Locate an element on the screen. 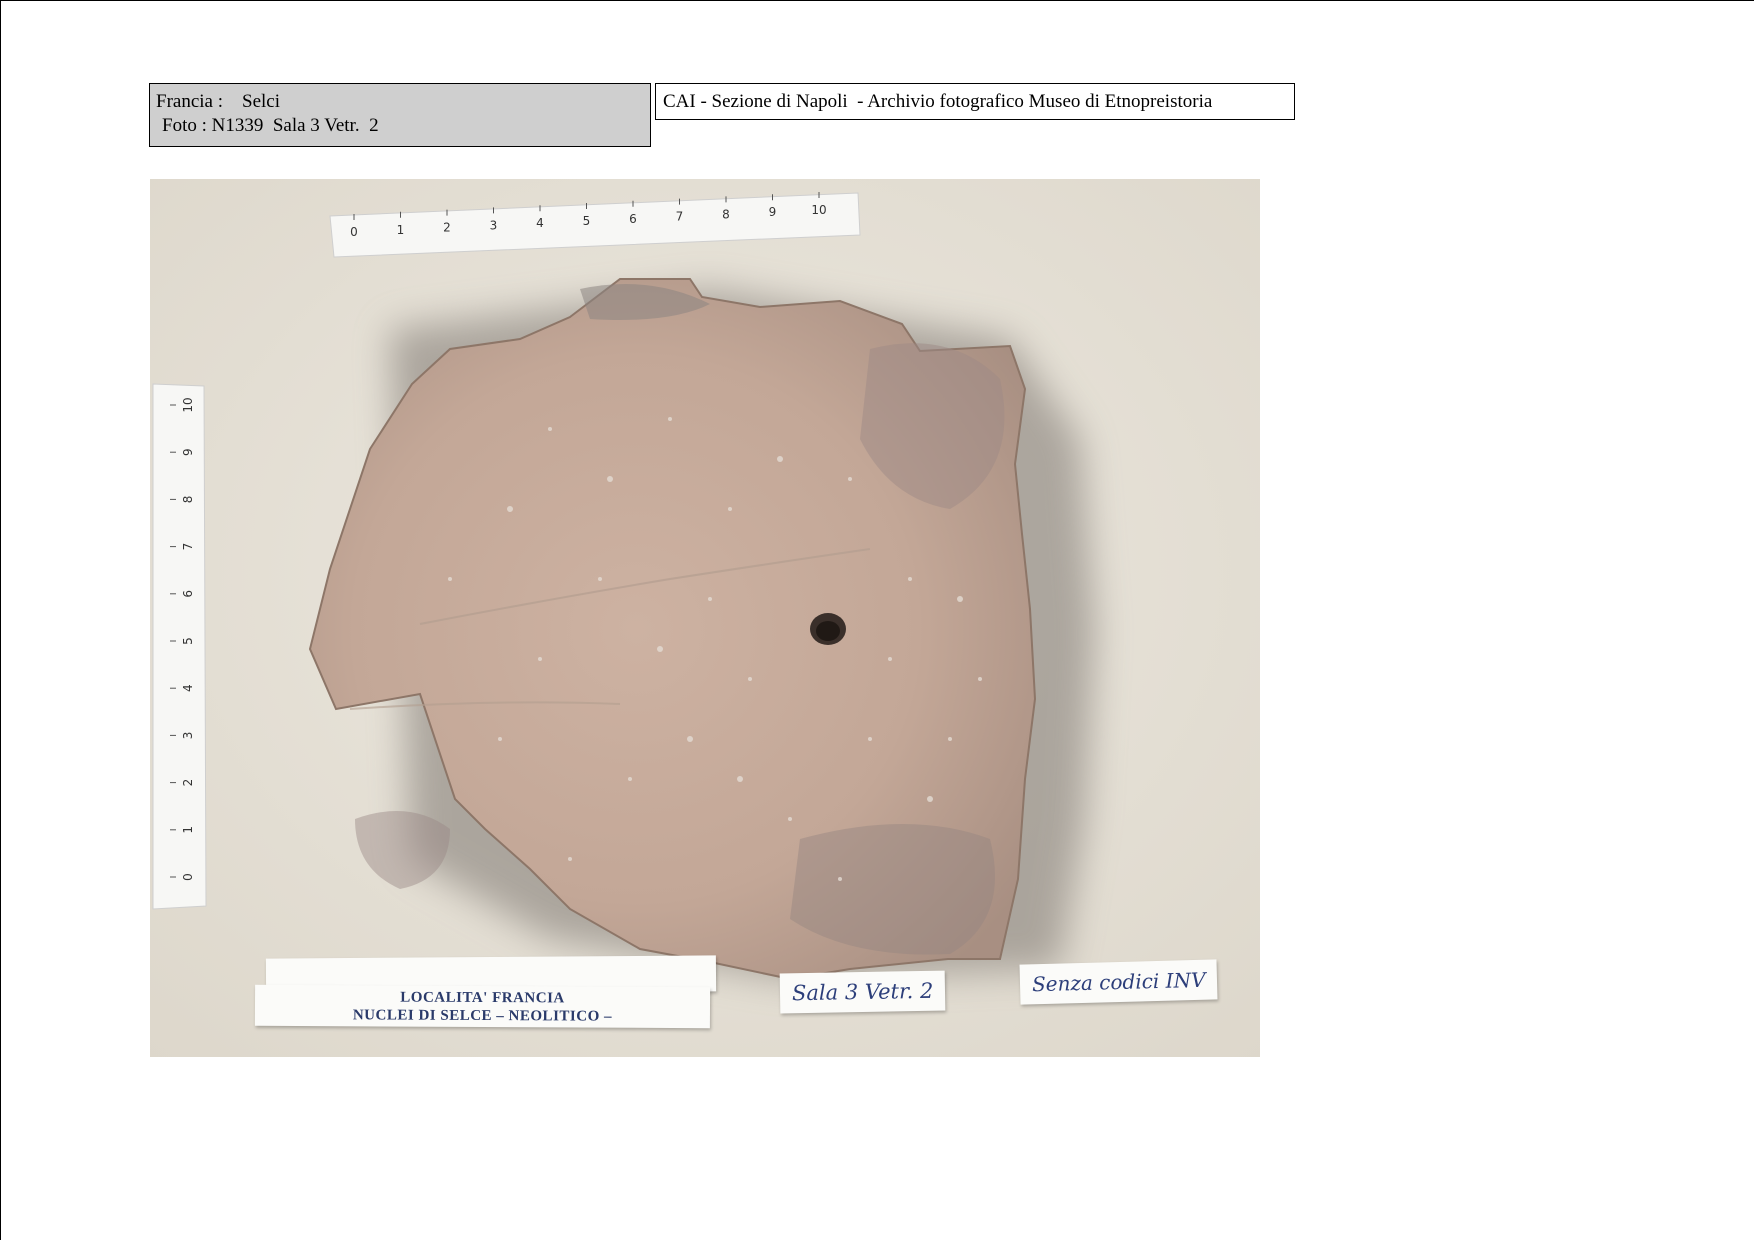  ruler-left-number: 4 is located at coordinates (188, 688).